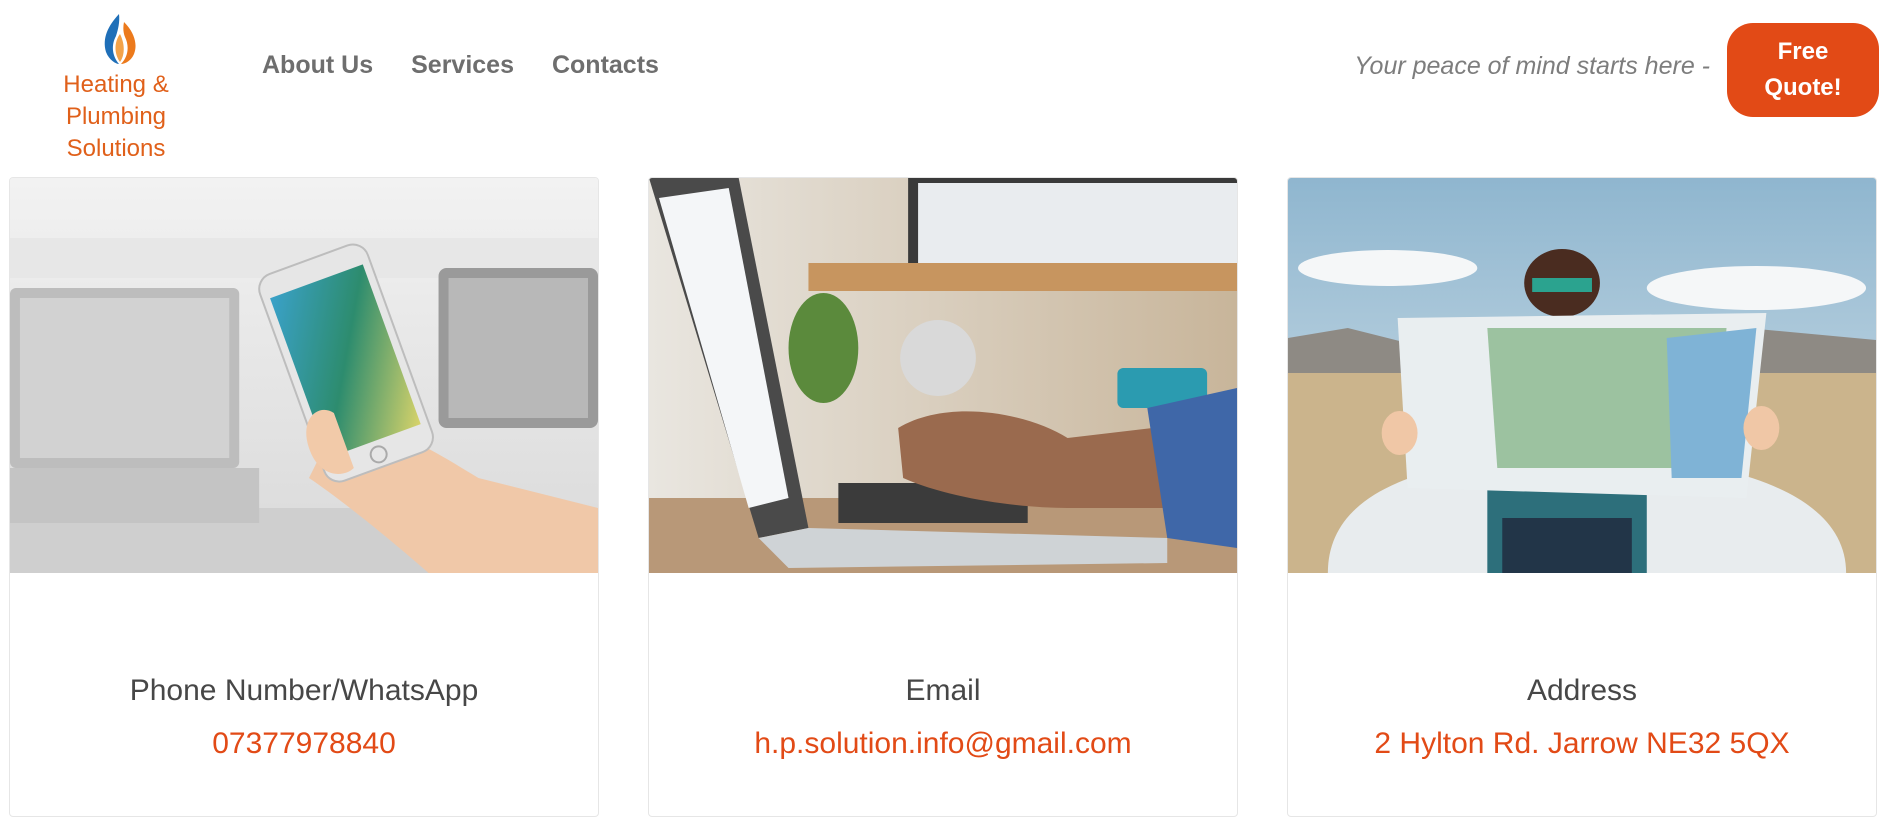 Image resolution: width=1883 pixels, height=817 pixels. I want to click on nav-contacts: Contacts, so click(605, 65).